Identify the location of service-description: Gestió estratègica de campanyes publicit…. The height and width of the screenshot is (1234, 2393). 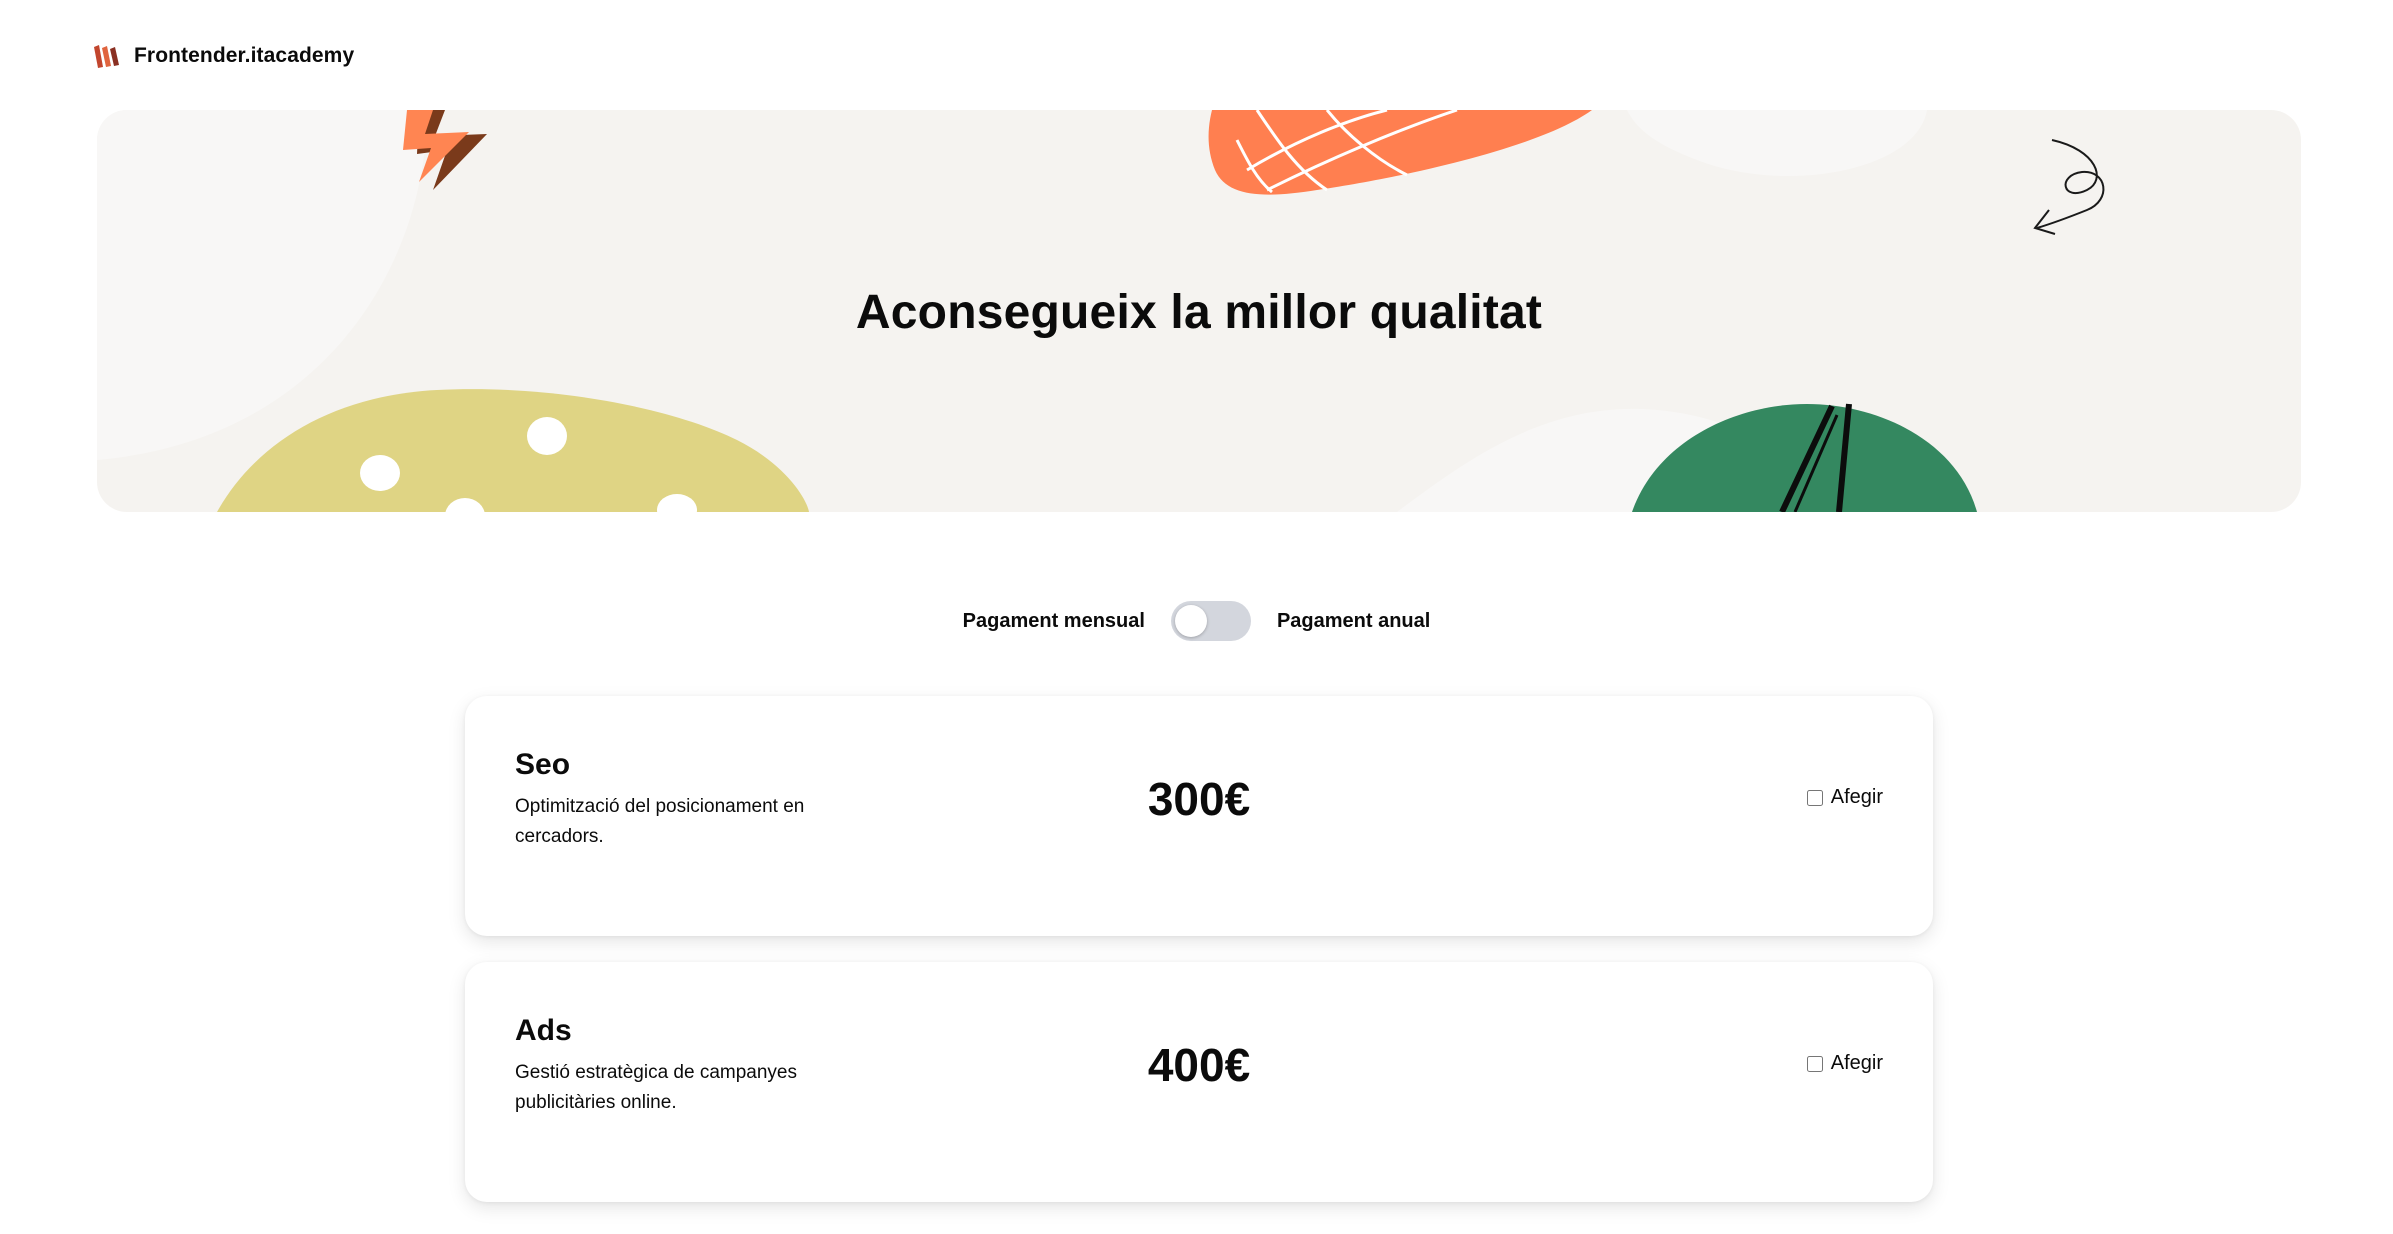
(656, 1087).